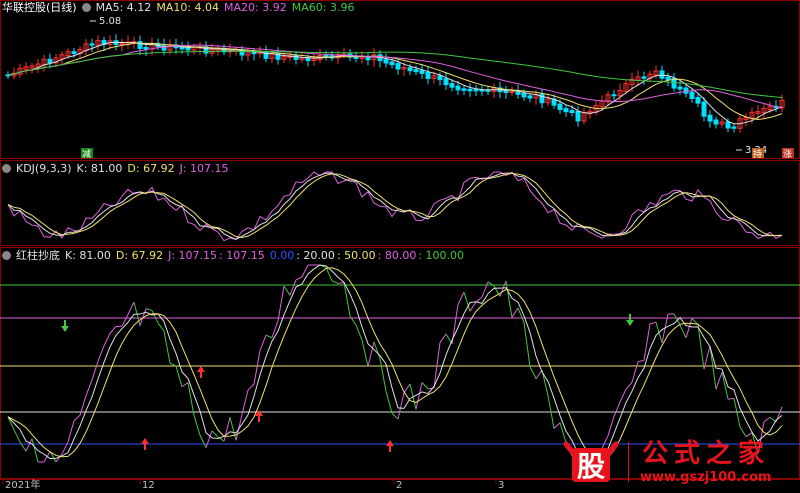  I want to click on watermark-title: 公式之家, so click(706, 454).